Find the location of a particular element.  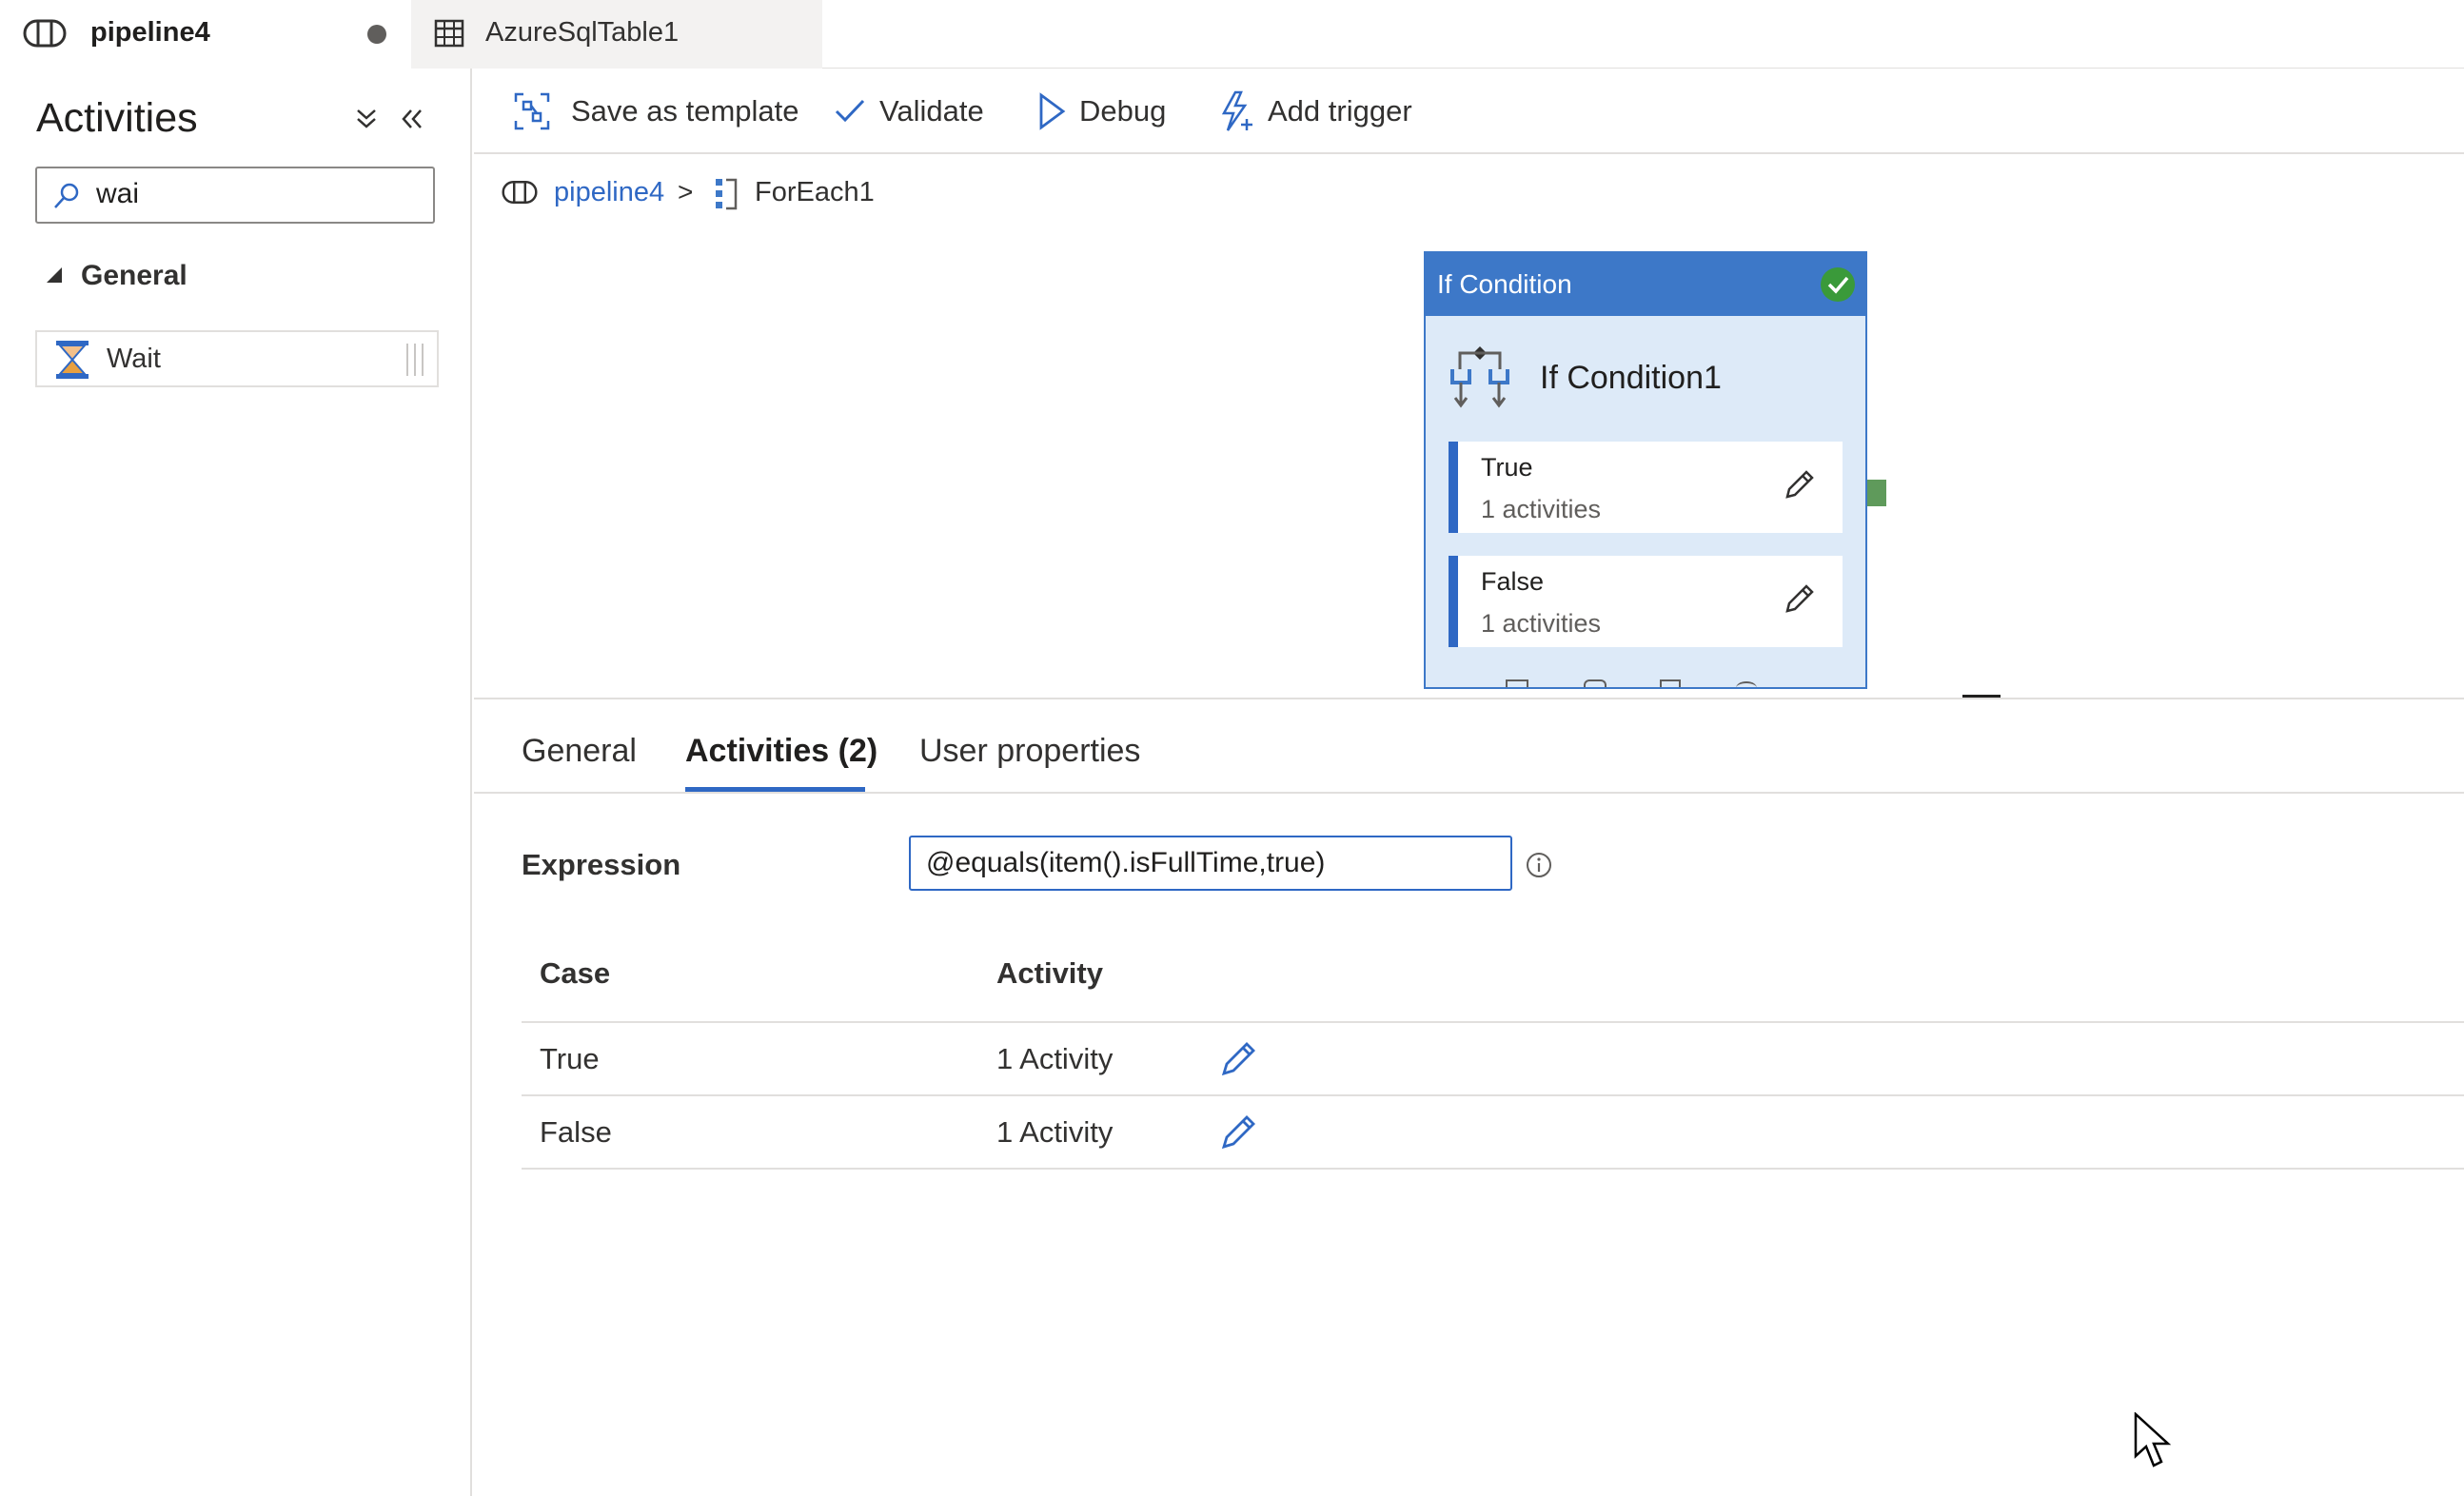

foreach-icon is located at coordinates (726, 194).